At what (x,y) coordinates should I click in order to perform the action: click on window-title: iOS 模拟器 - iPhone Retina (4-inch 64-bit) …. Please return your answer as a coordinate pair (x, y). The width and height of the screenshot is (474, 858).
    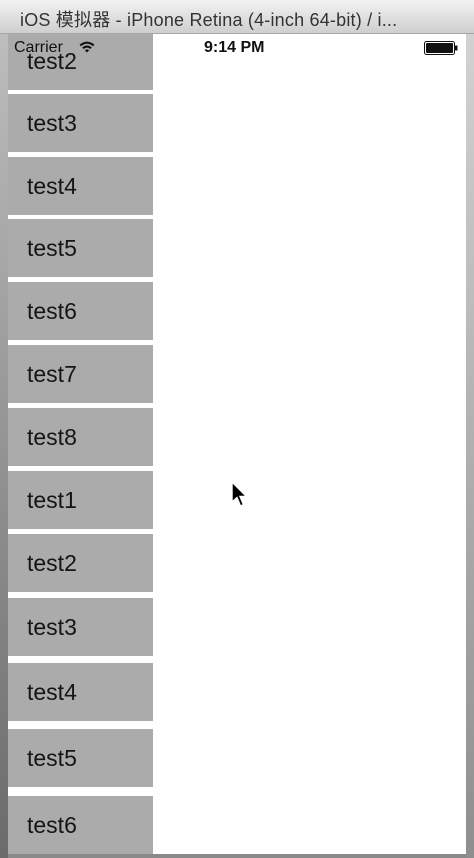
    Looking at the image, I should click on (209, 20).